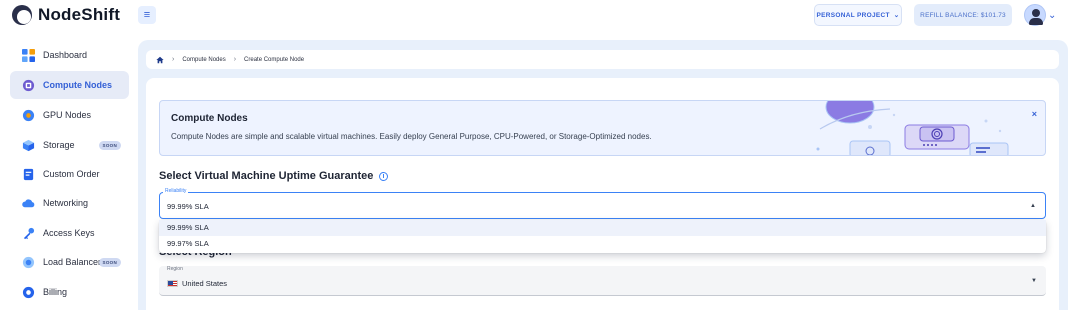 The image size is (1080, 310). I want to click on region-select-value: United States, so click(197, 283).